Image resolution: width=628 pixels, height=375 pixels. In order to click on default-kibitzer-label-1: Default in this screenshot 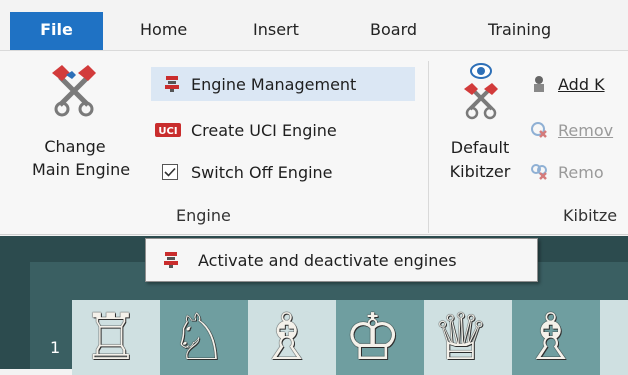, I will do `click(480, 148)`.